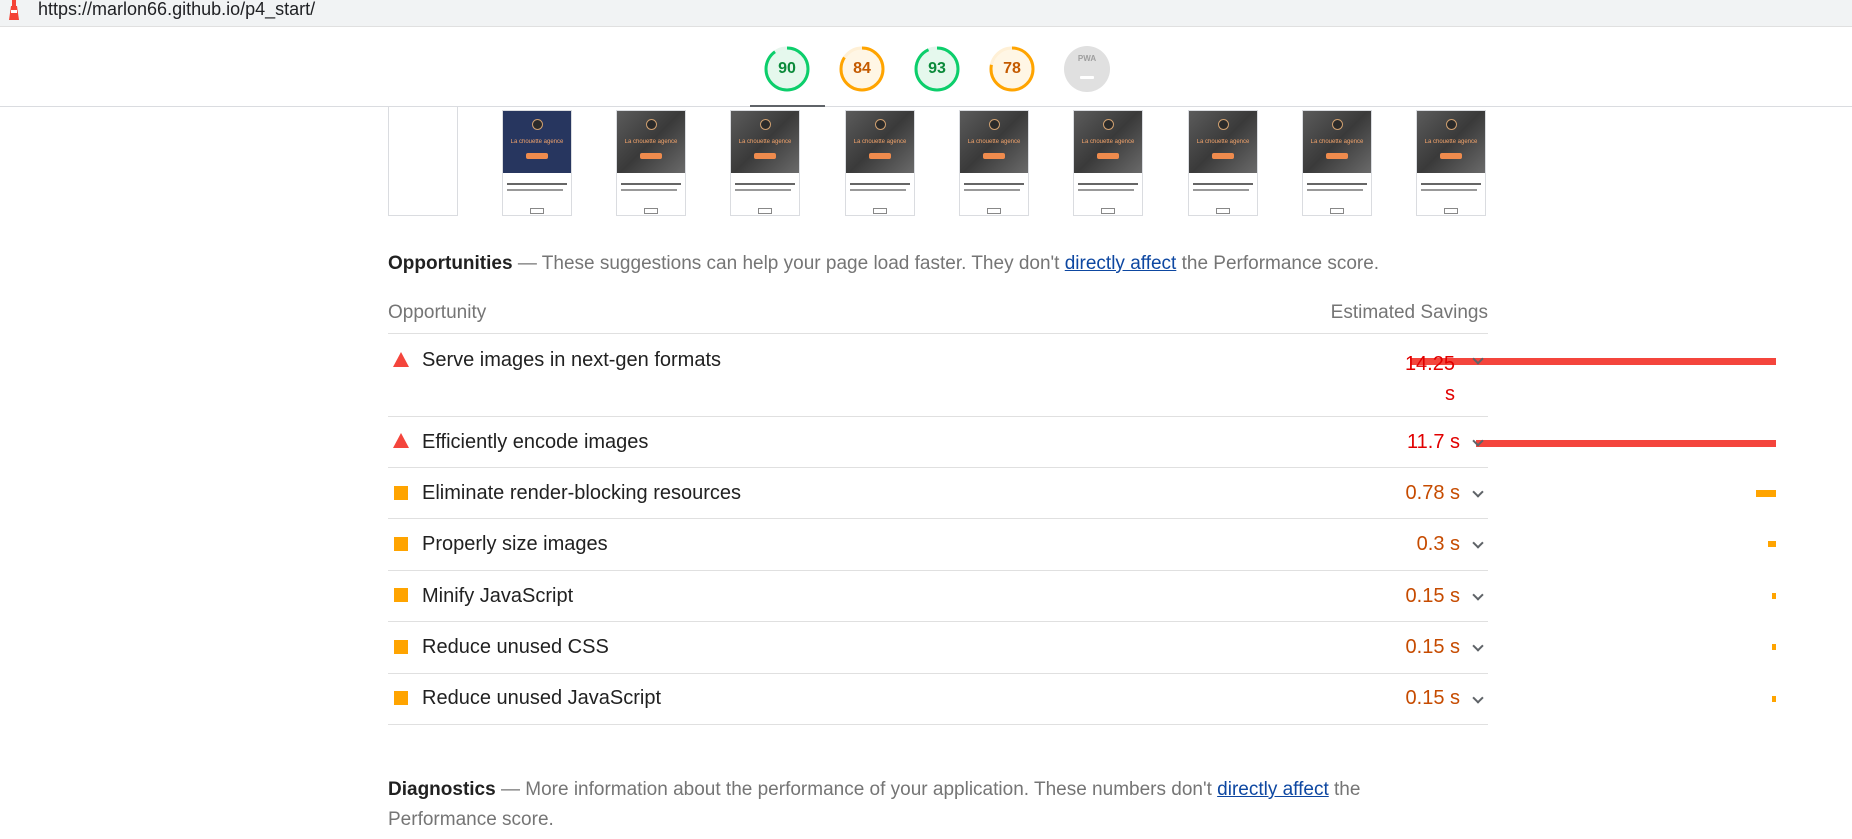  Describe the element at coordinates (437, 312) in the screenshot. I see `column-opportunity: Opportunity` at that location.